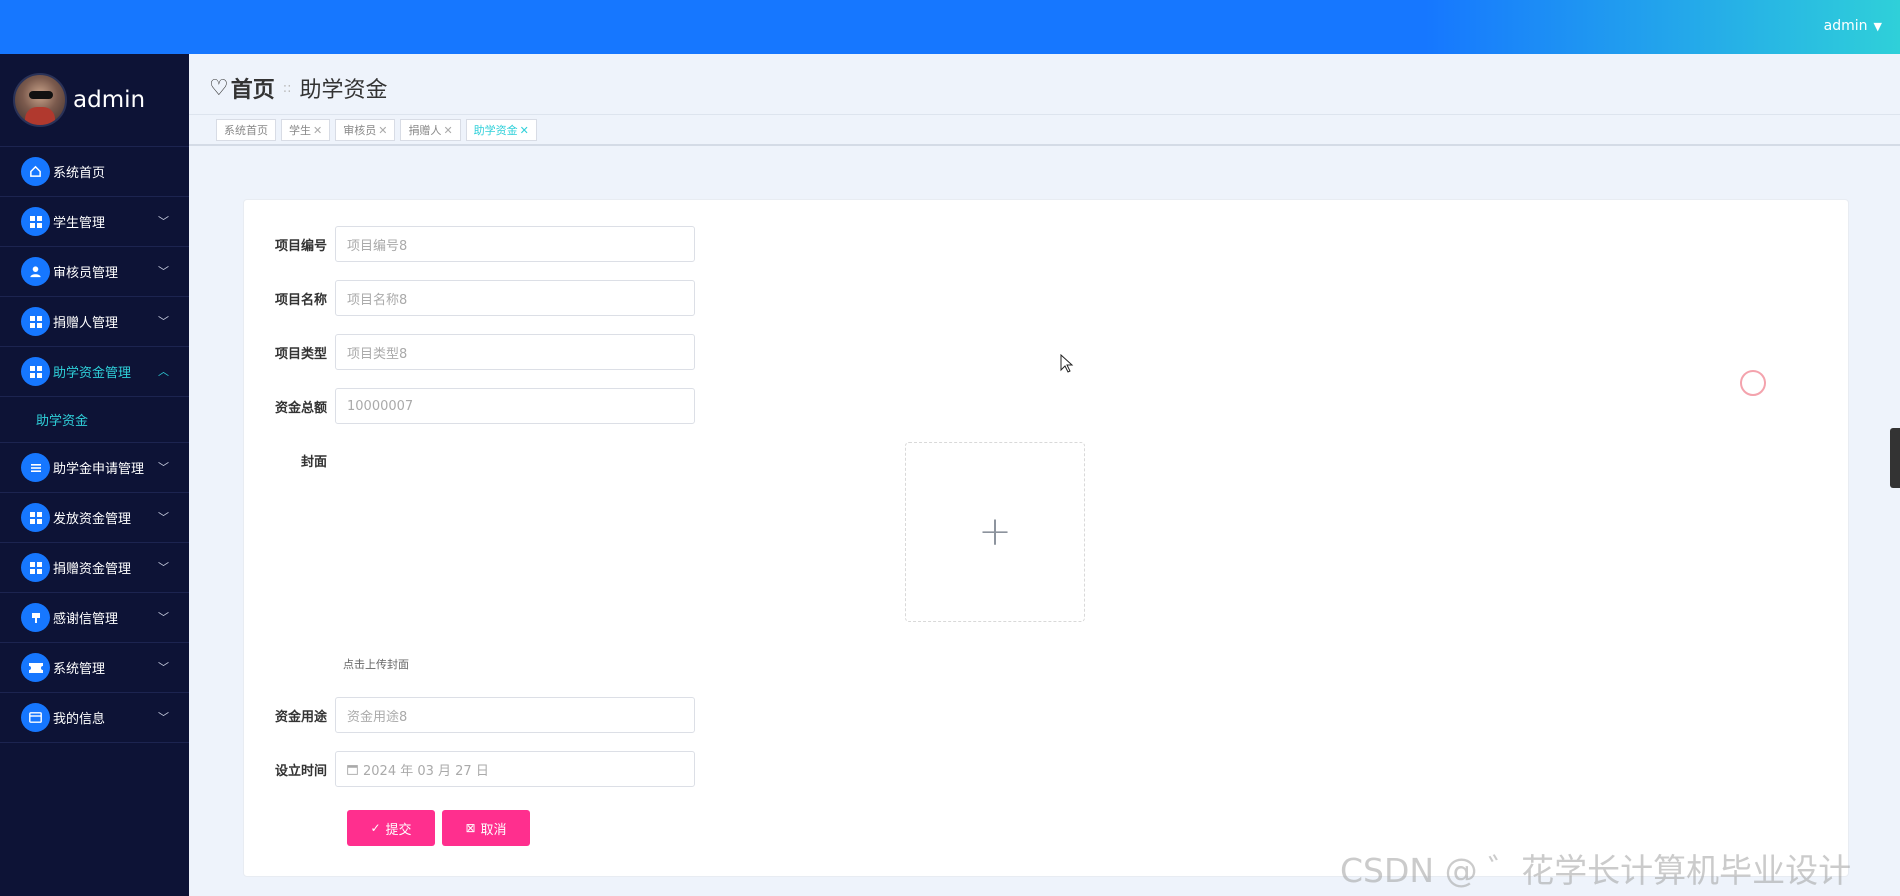 Image resolution: width=1900 pixels, height=896 pixels. I want to click on sidebar-item-label: 助学金申请管理, so click(99, 469).